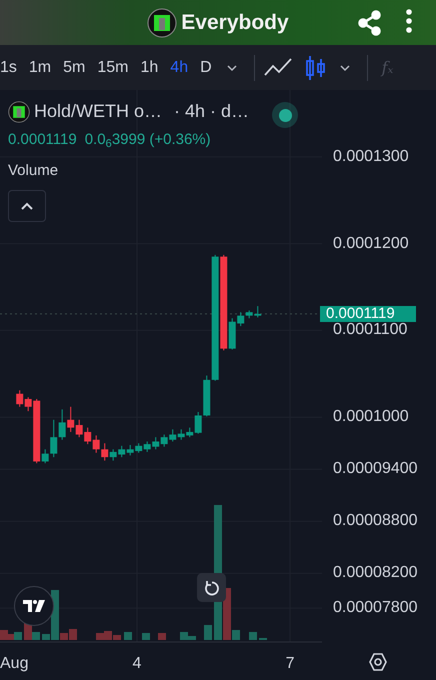 The image size is (436, 680). What do you see at coordinates (375, 608) in the screenshot?
I see `price-axis-label: 0.00007800` at bounding box center [375, 608].